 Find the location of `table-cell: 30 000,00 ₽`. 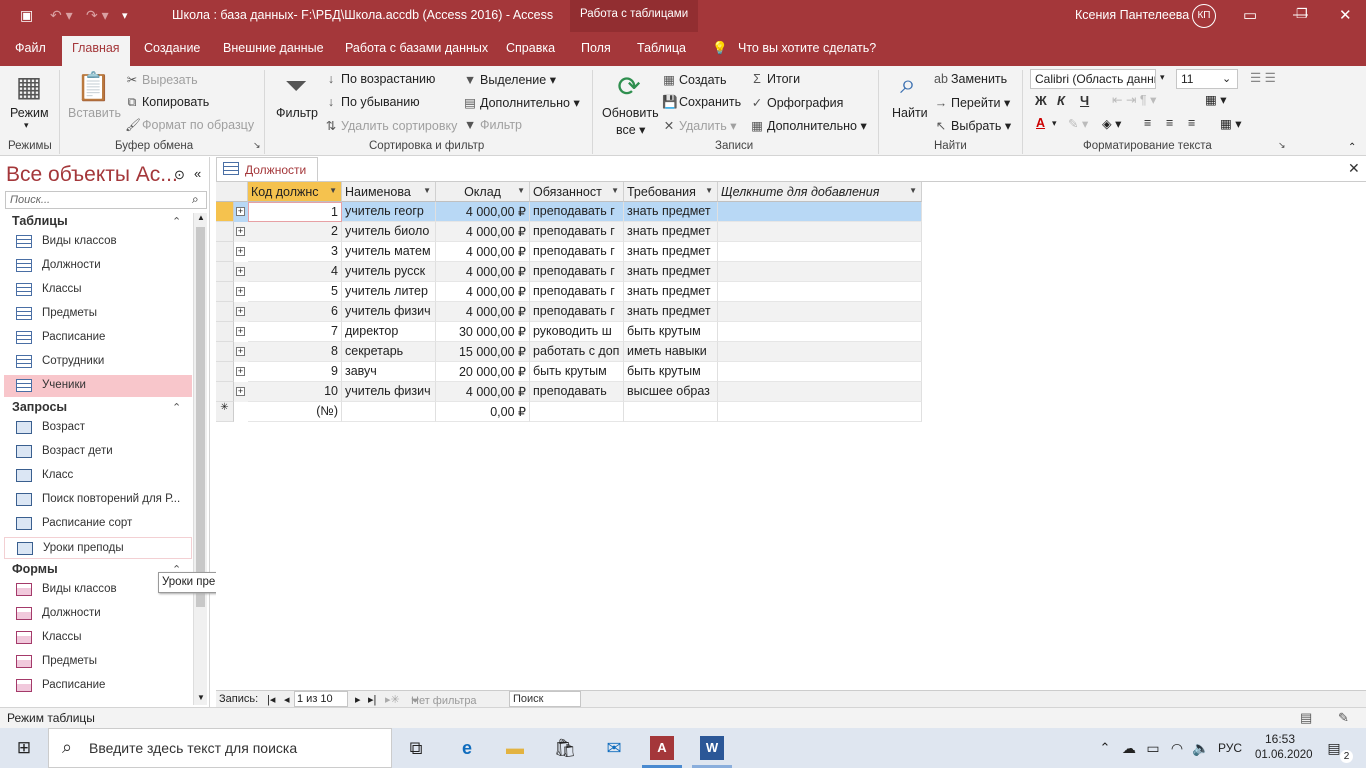

table-cell: 30 000,00 ₽ is located at coordinates (483, 332).